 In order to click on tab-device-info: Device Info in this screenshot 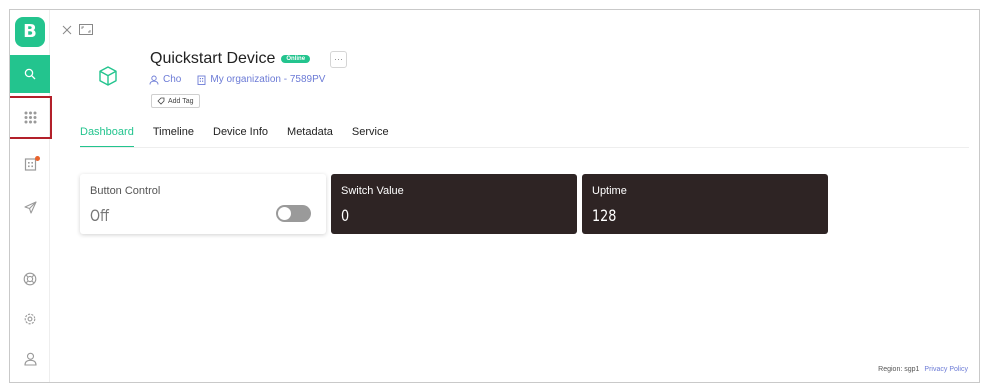, I will do `click(240, 137)`.